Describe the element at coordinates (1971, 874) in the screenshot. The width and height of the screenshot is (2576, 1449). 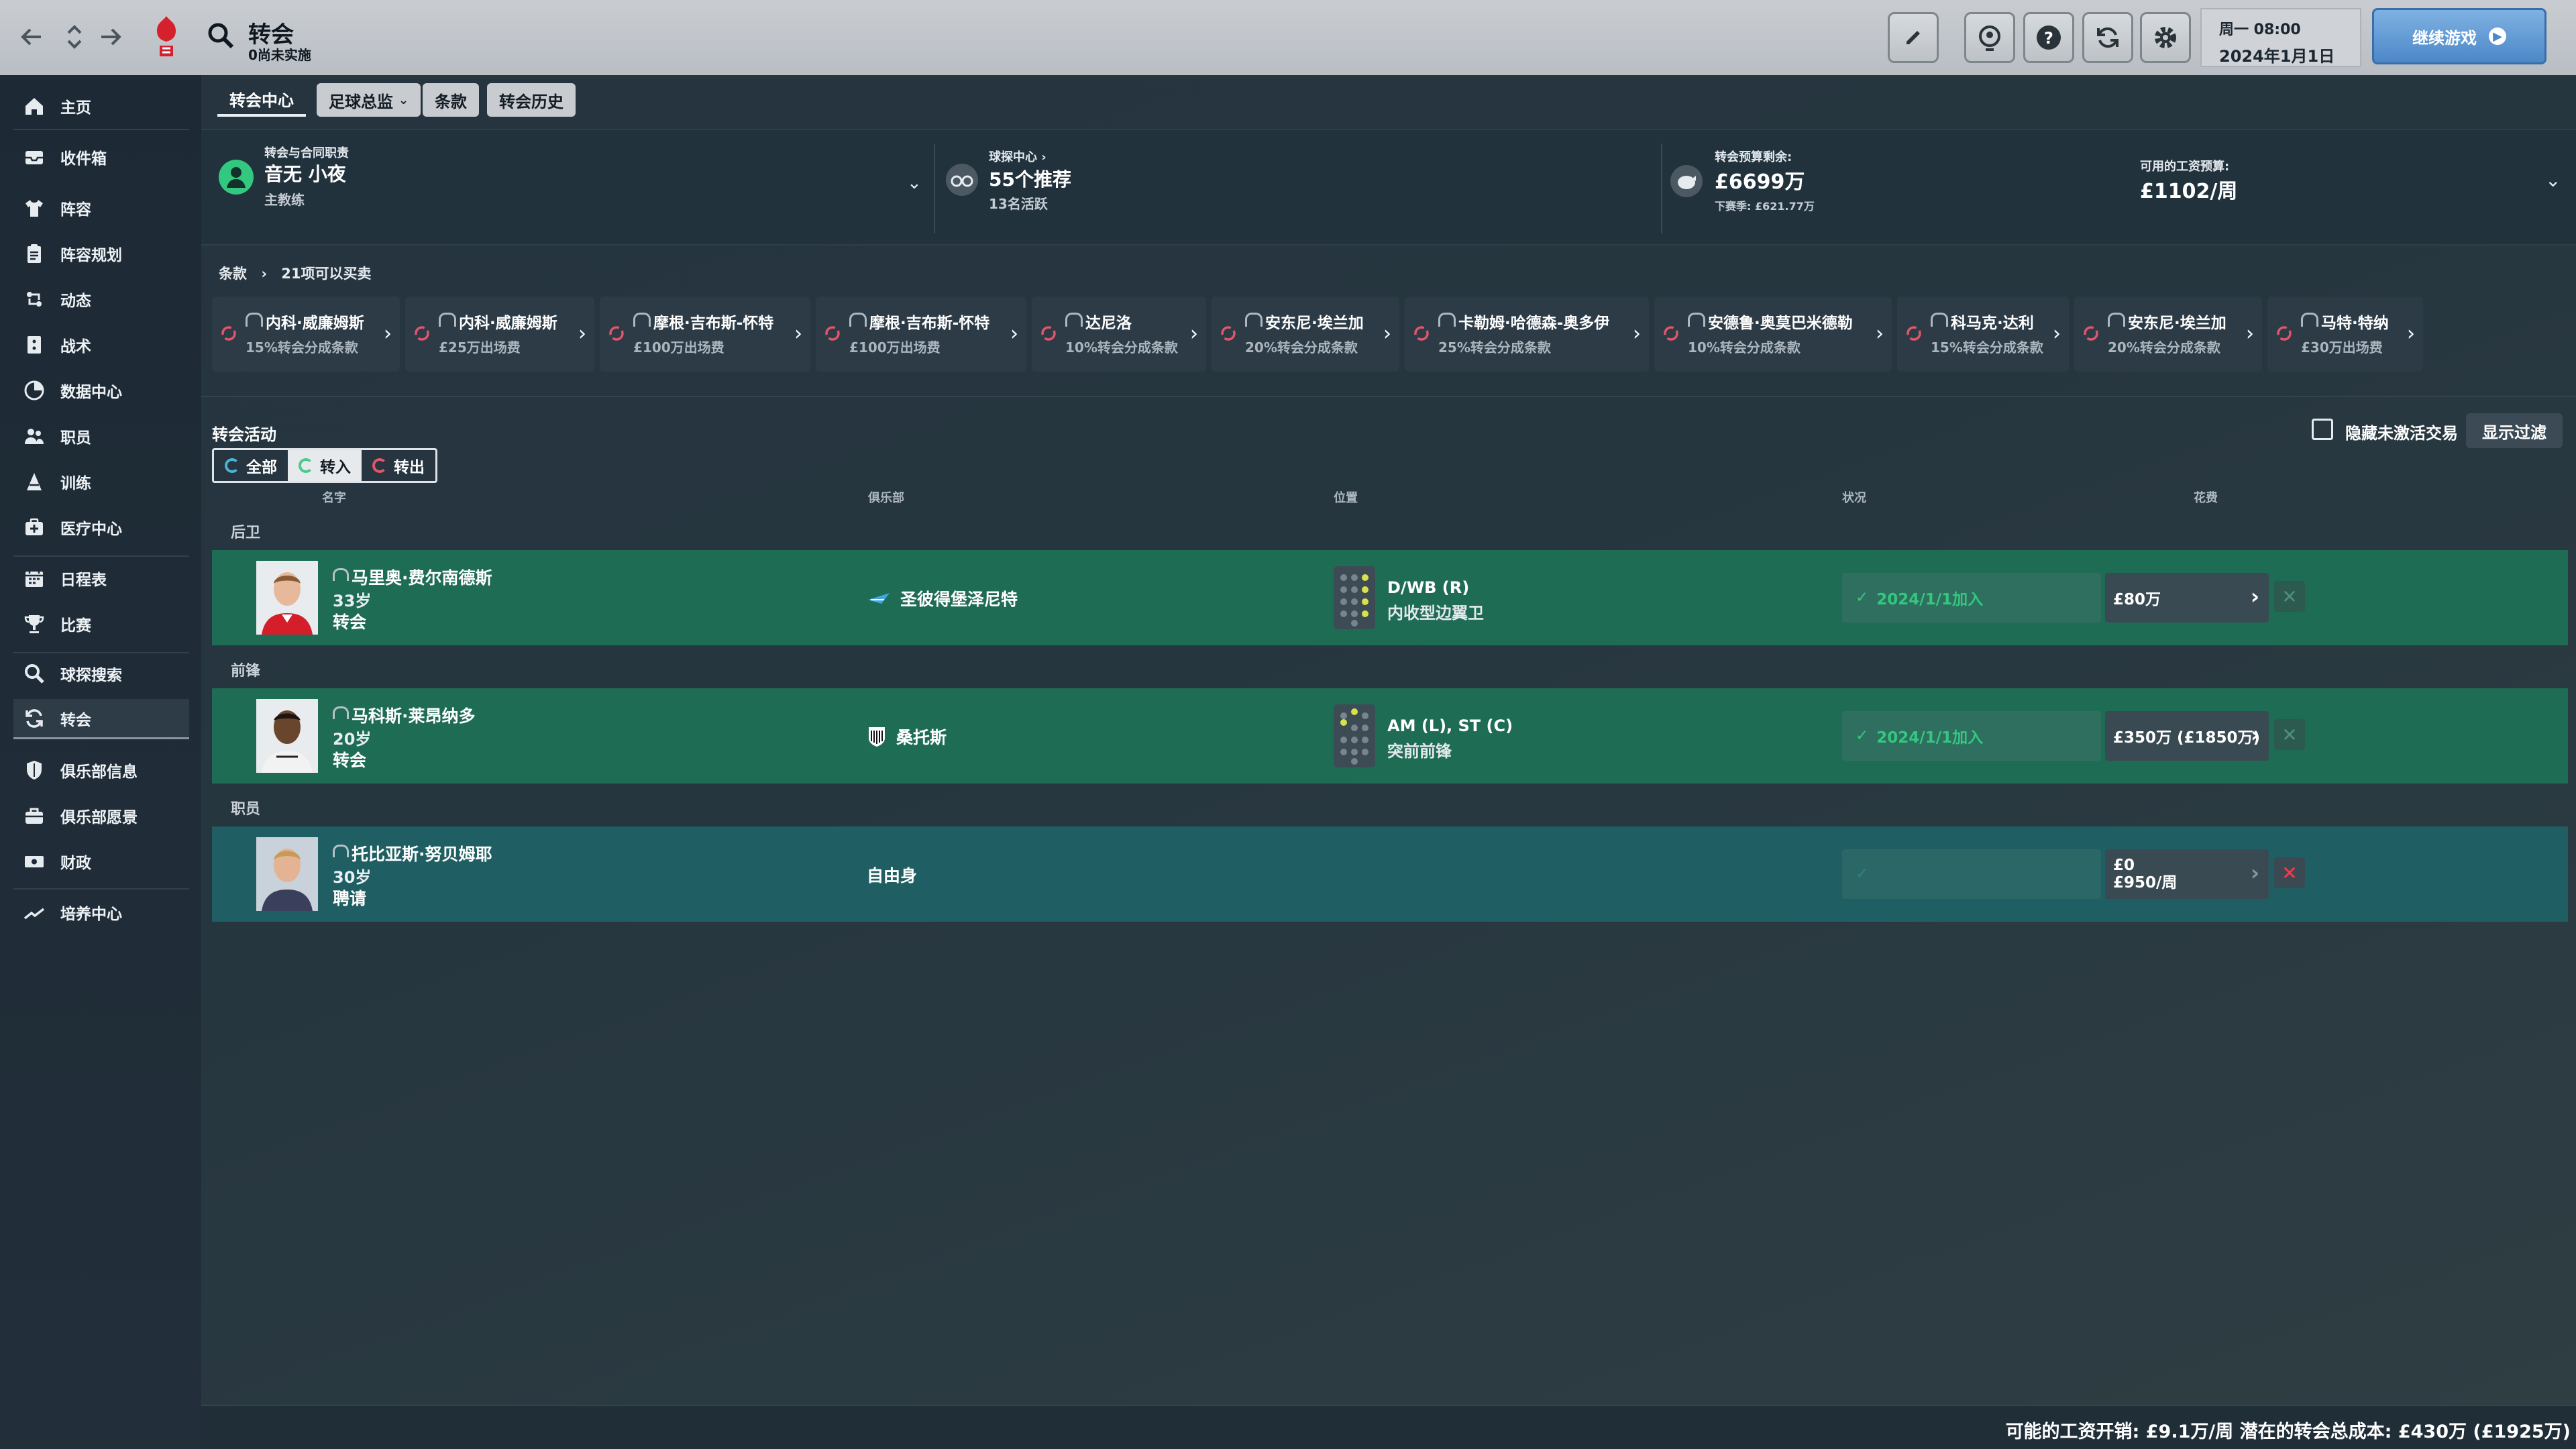
I see `deal-status: ✓` at that location.